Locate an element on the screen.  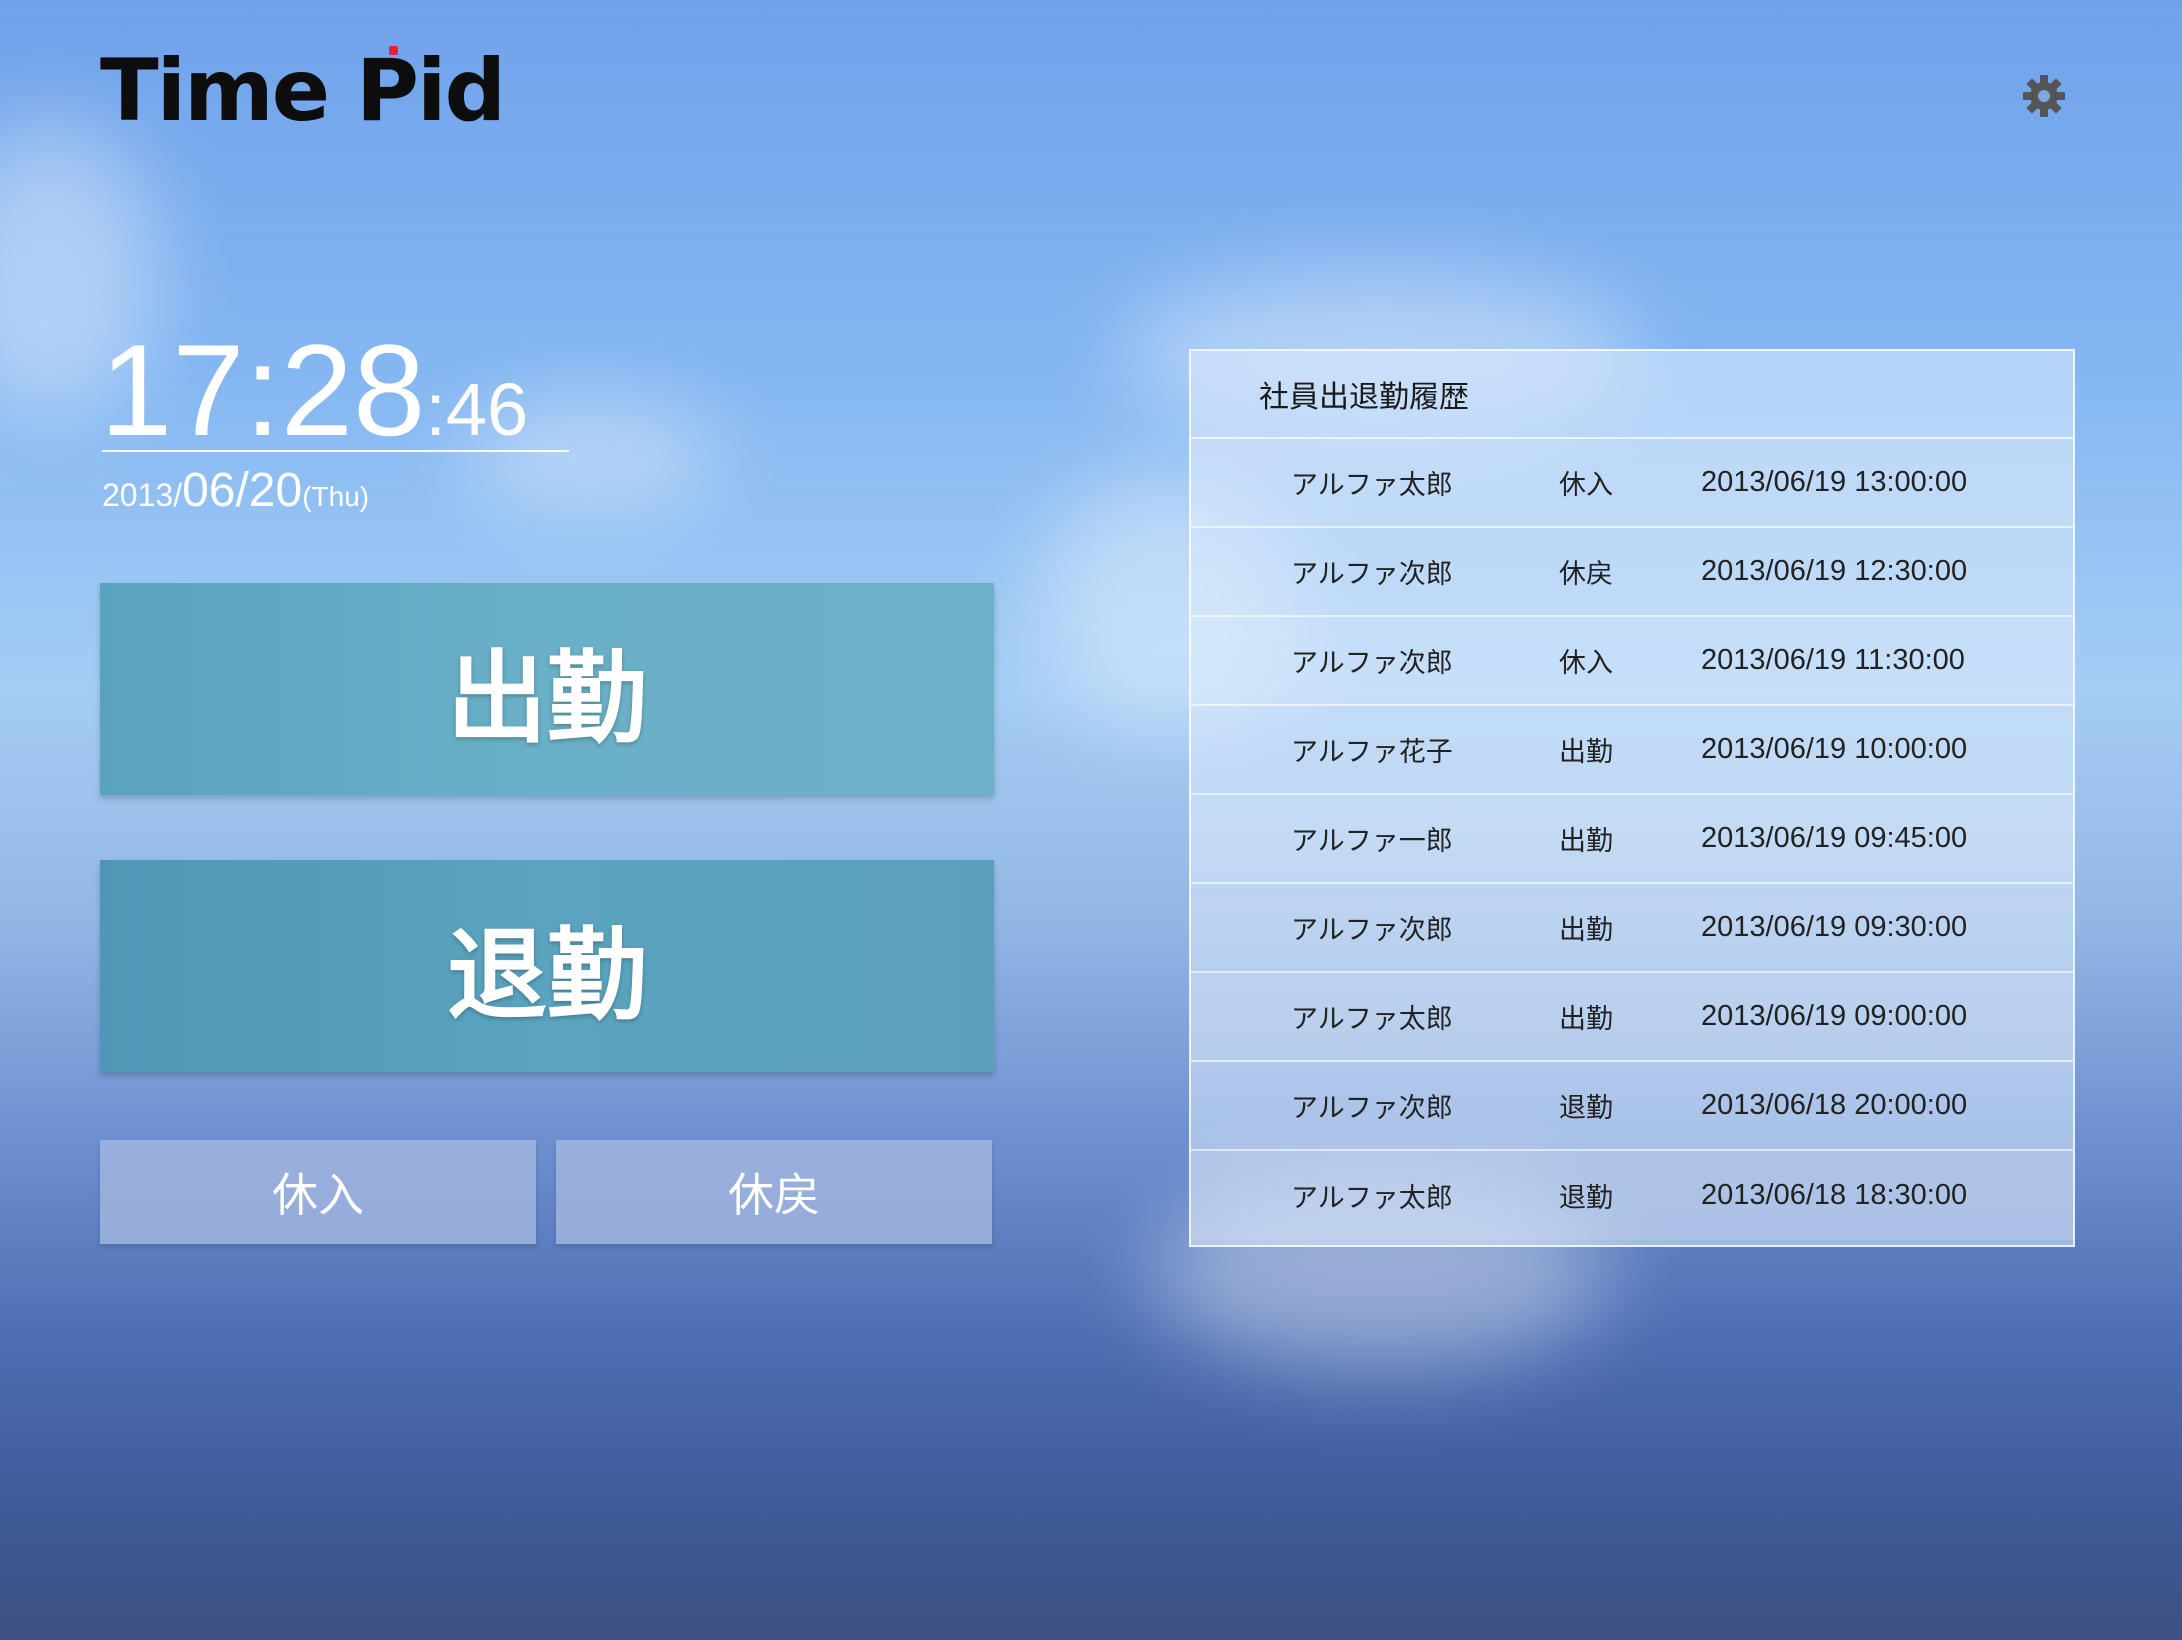
app-logo: Time Pid is located at coordinates (303, 91).